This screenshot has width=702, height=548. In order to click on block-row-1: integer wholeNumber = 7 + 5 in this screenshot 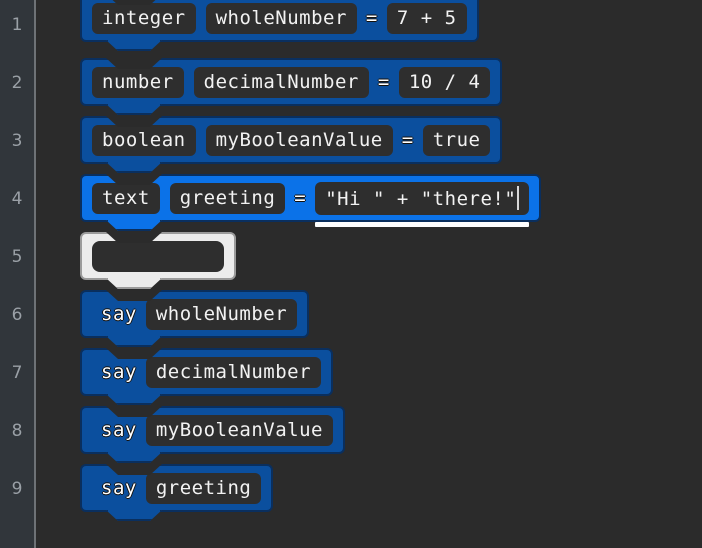, I will do `click(279, 25)`.